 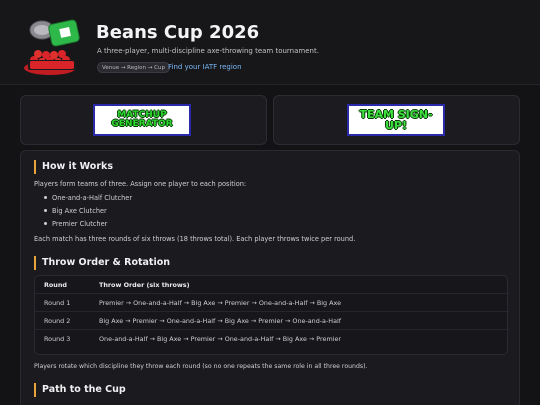 I want to click on round-cell: Round 3, so click(x=57, y=339).